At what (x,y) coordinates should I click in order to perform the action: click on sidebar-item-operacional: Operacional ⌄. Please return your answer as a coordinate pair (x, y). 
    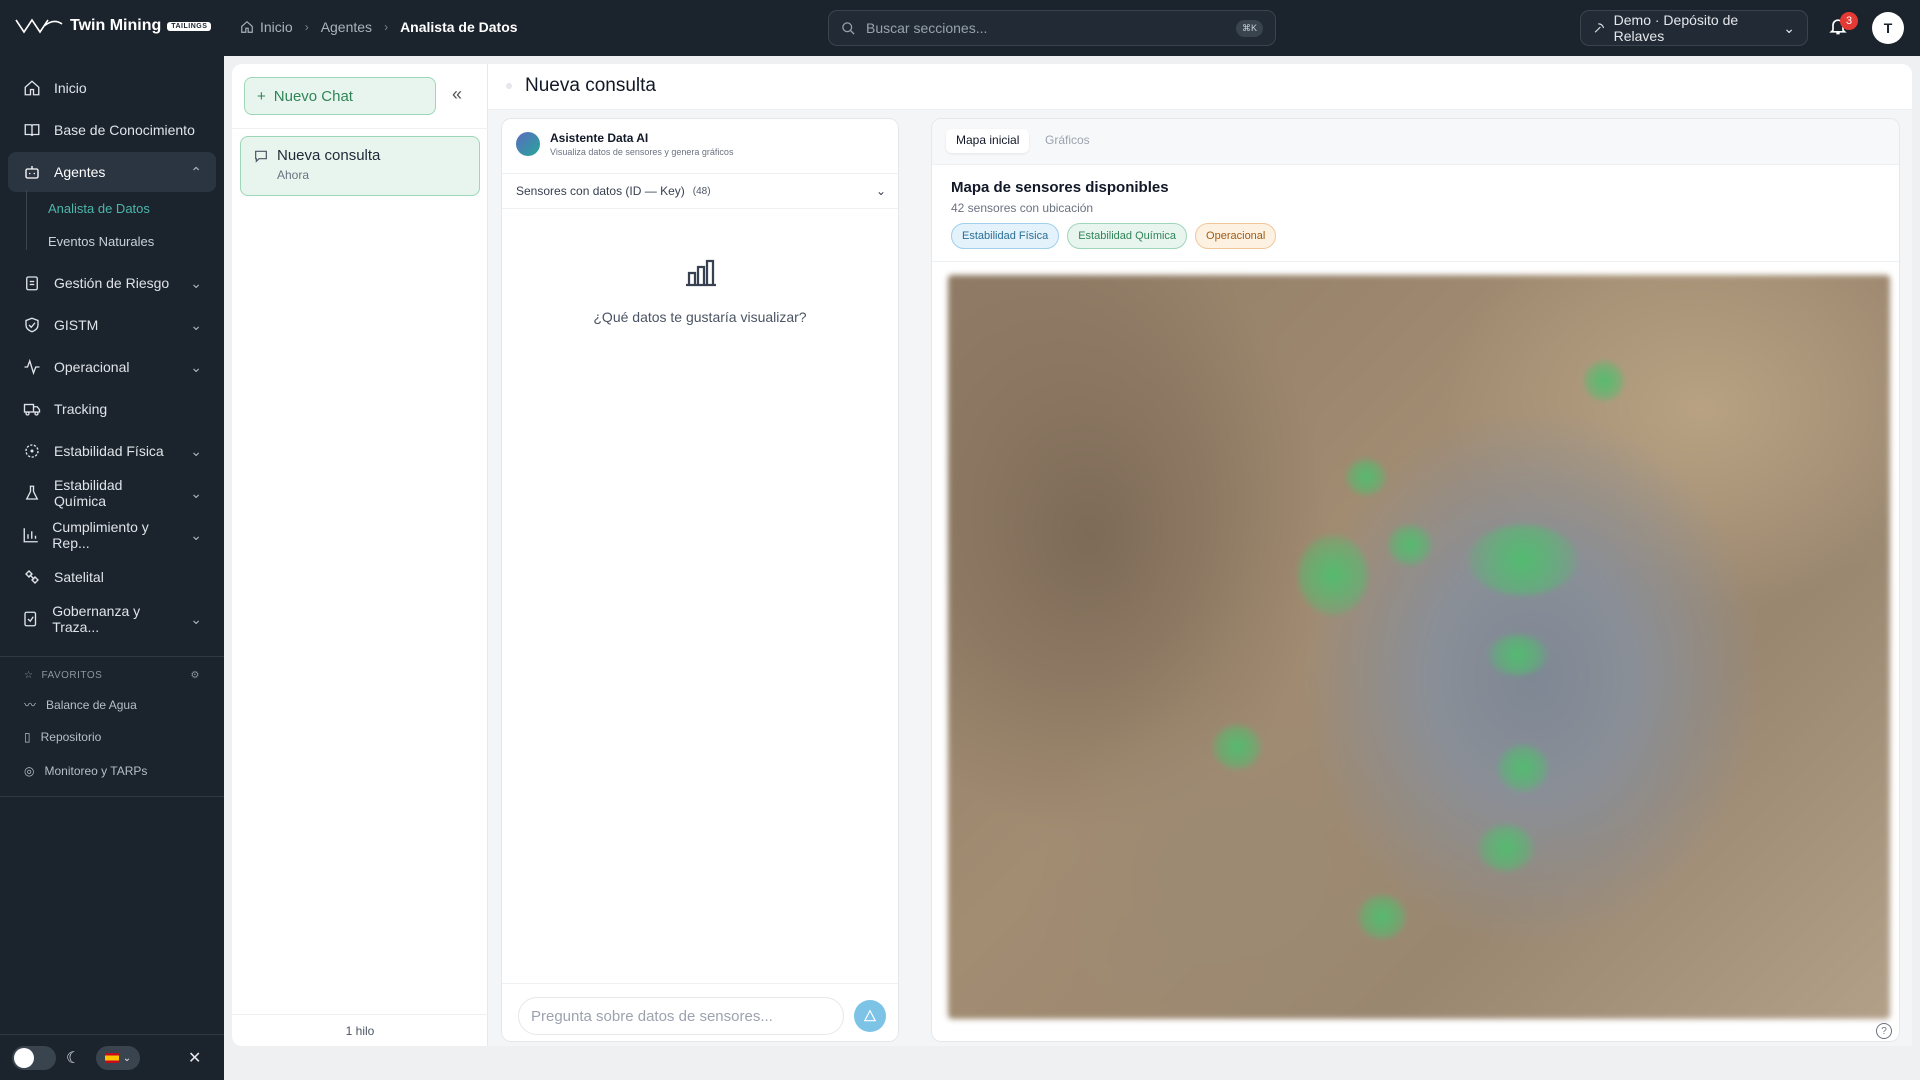
    Looking at the image, I should click on (112, 367).